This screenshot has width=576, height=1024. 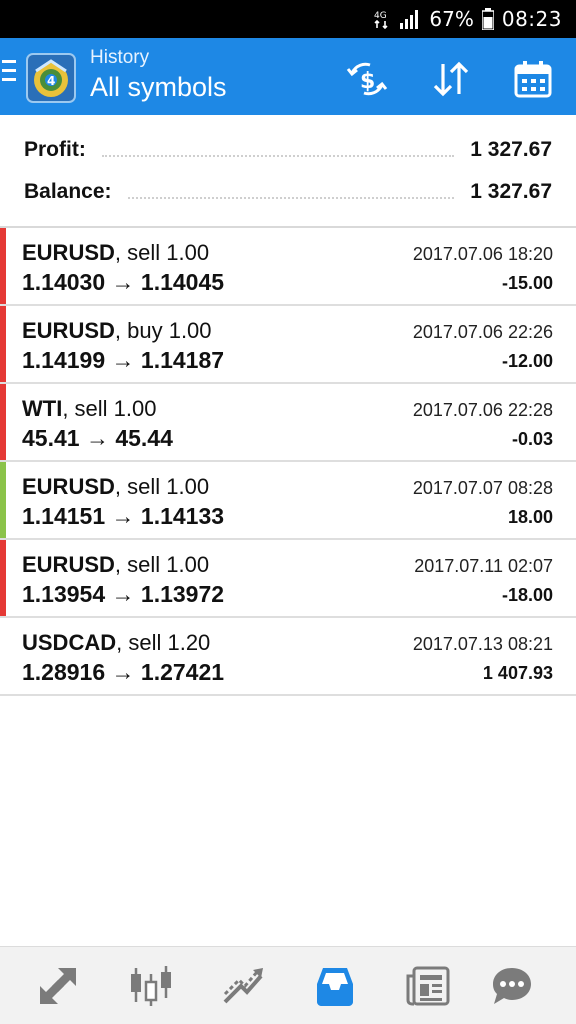 I want to click on calendar-icon, so click(x=533, y=79).